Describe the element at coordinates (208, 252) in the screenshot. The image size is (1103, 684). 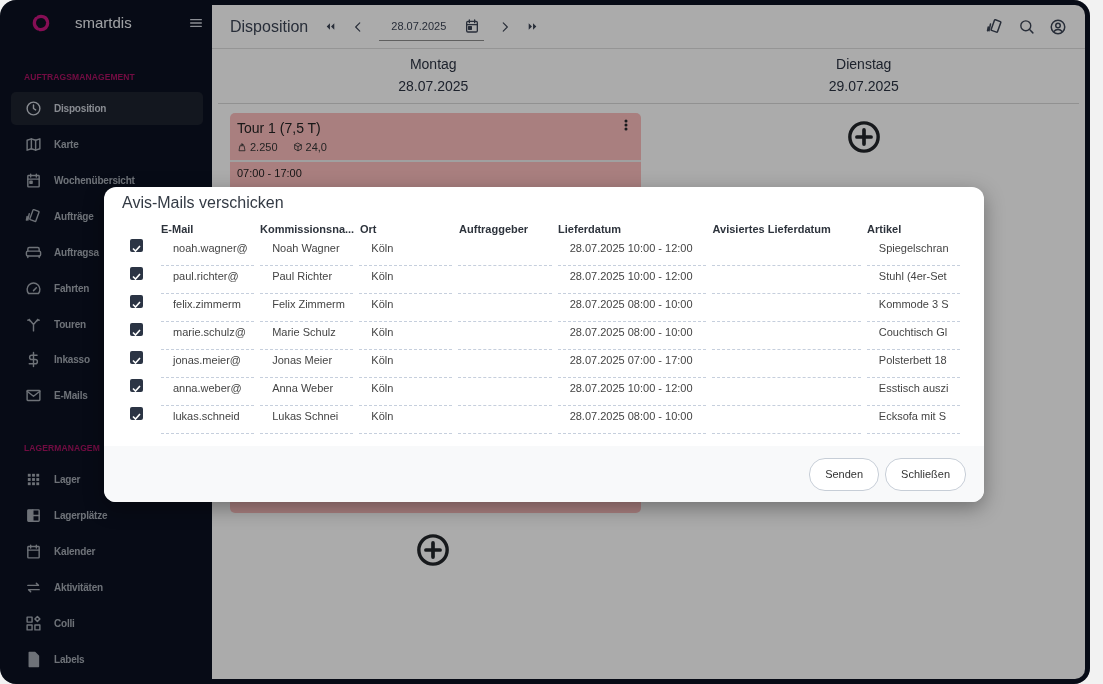
I see `table-cell: noah.wagner@` at that location.